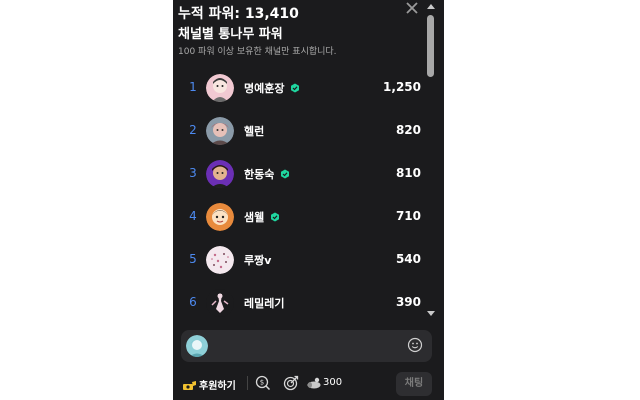 The width and height of the screenshot is (640, 400). I want to click on chat-input, so click(306, 346).